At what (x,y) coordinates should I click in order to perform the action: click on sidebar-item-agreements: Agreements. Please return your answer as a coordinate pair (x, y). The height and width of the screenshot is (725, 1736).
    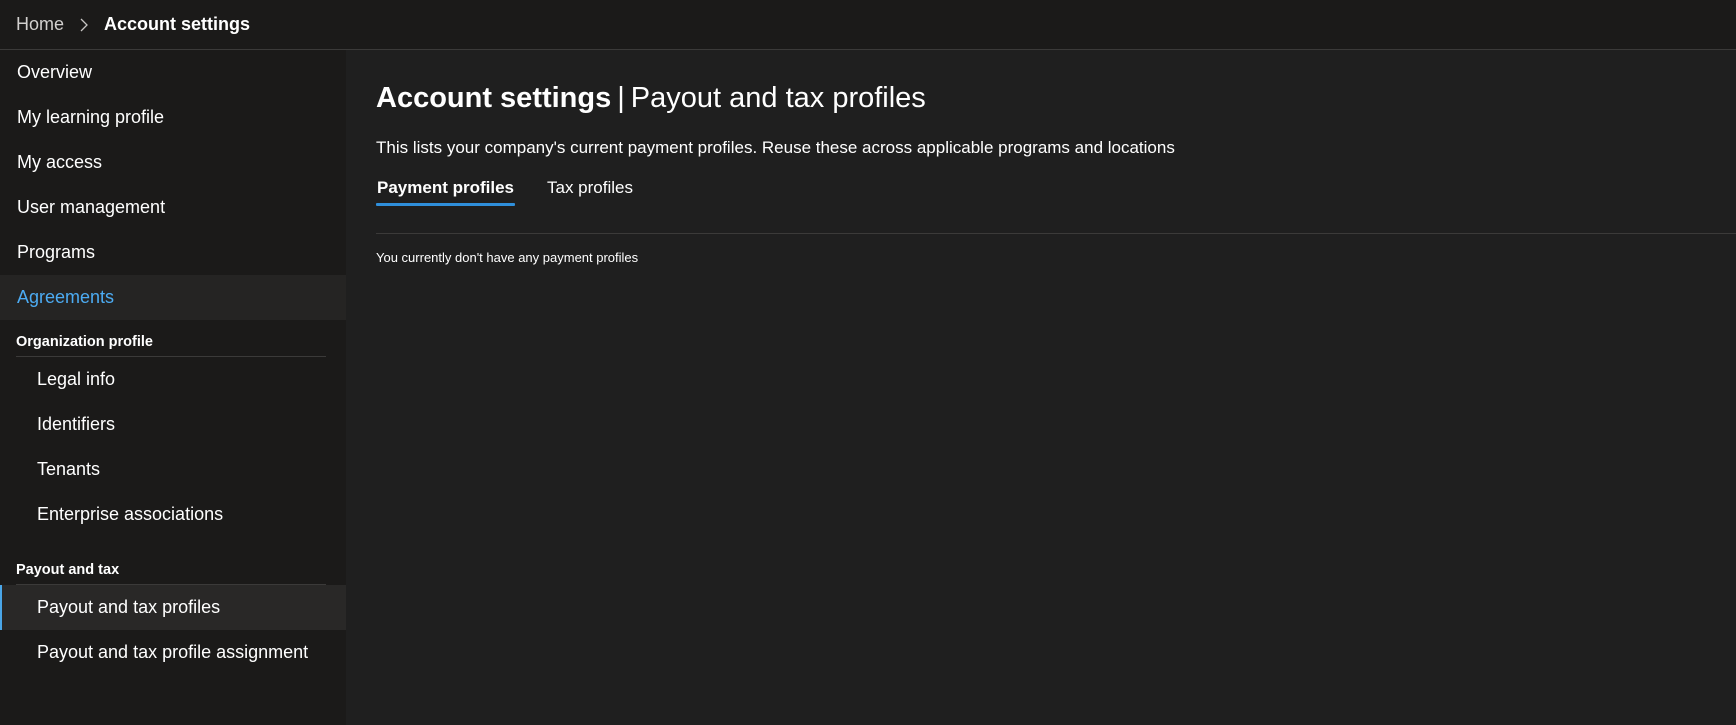
    Looking at the image, I should click on (173, 297).